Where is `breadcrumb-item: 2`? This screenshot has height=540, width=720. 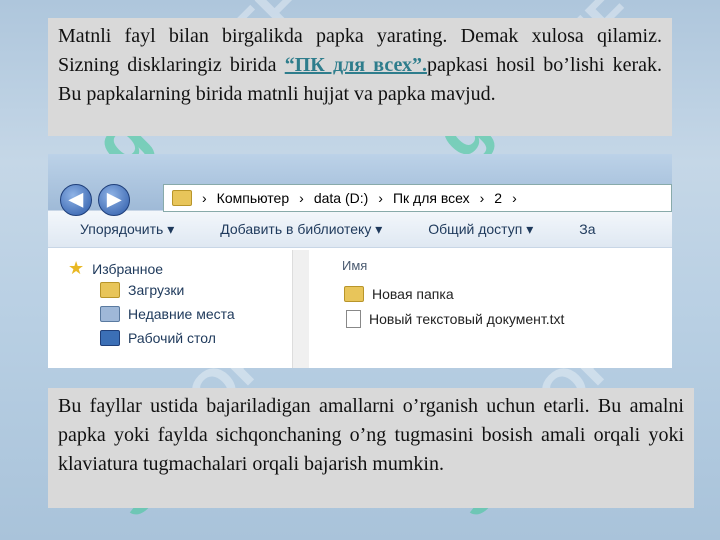
breadcrumb-item: 2 is located at coordinates (498, 198).